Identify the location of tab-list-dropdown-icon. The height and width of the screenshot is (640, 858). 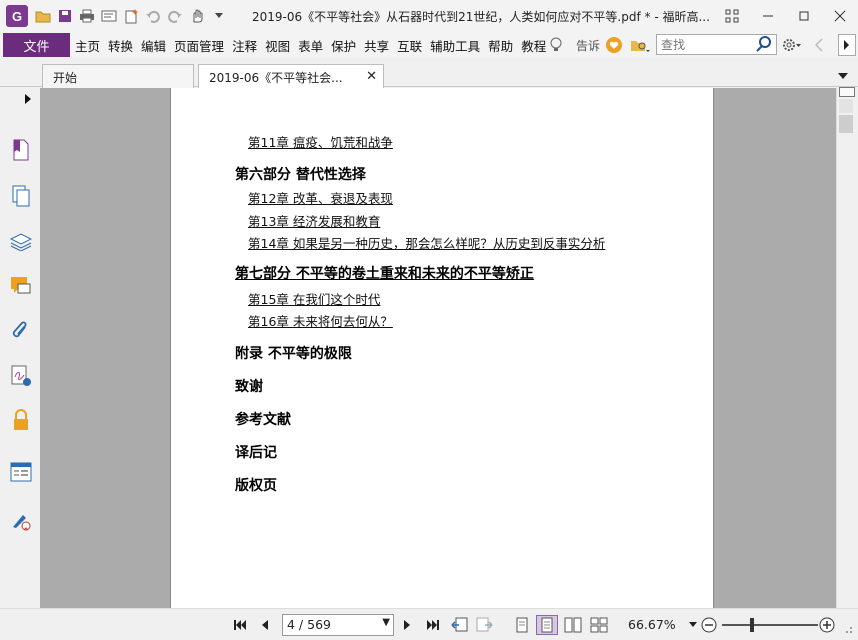
(844, 73).